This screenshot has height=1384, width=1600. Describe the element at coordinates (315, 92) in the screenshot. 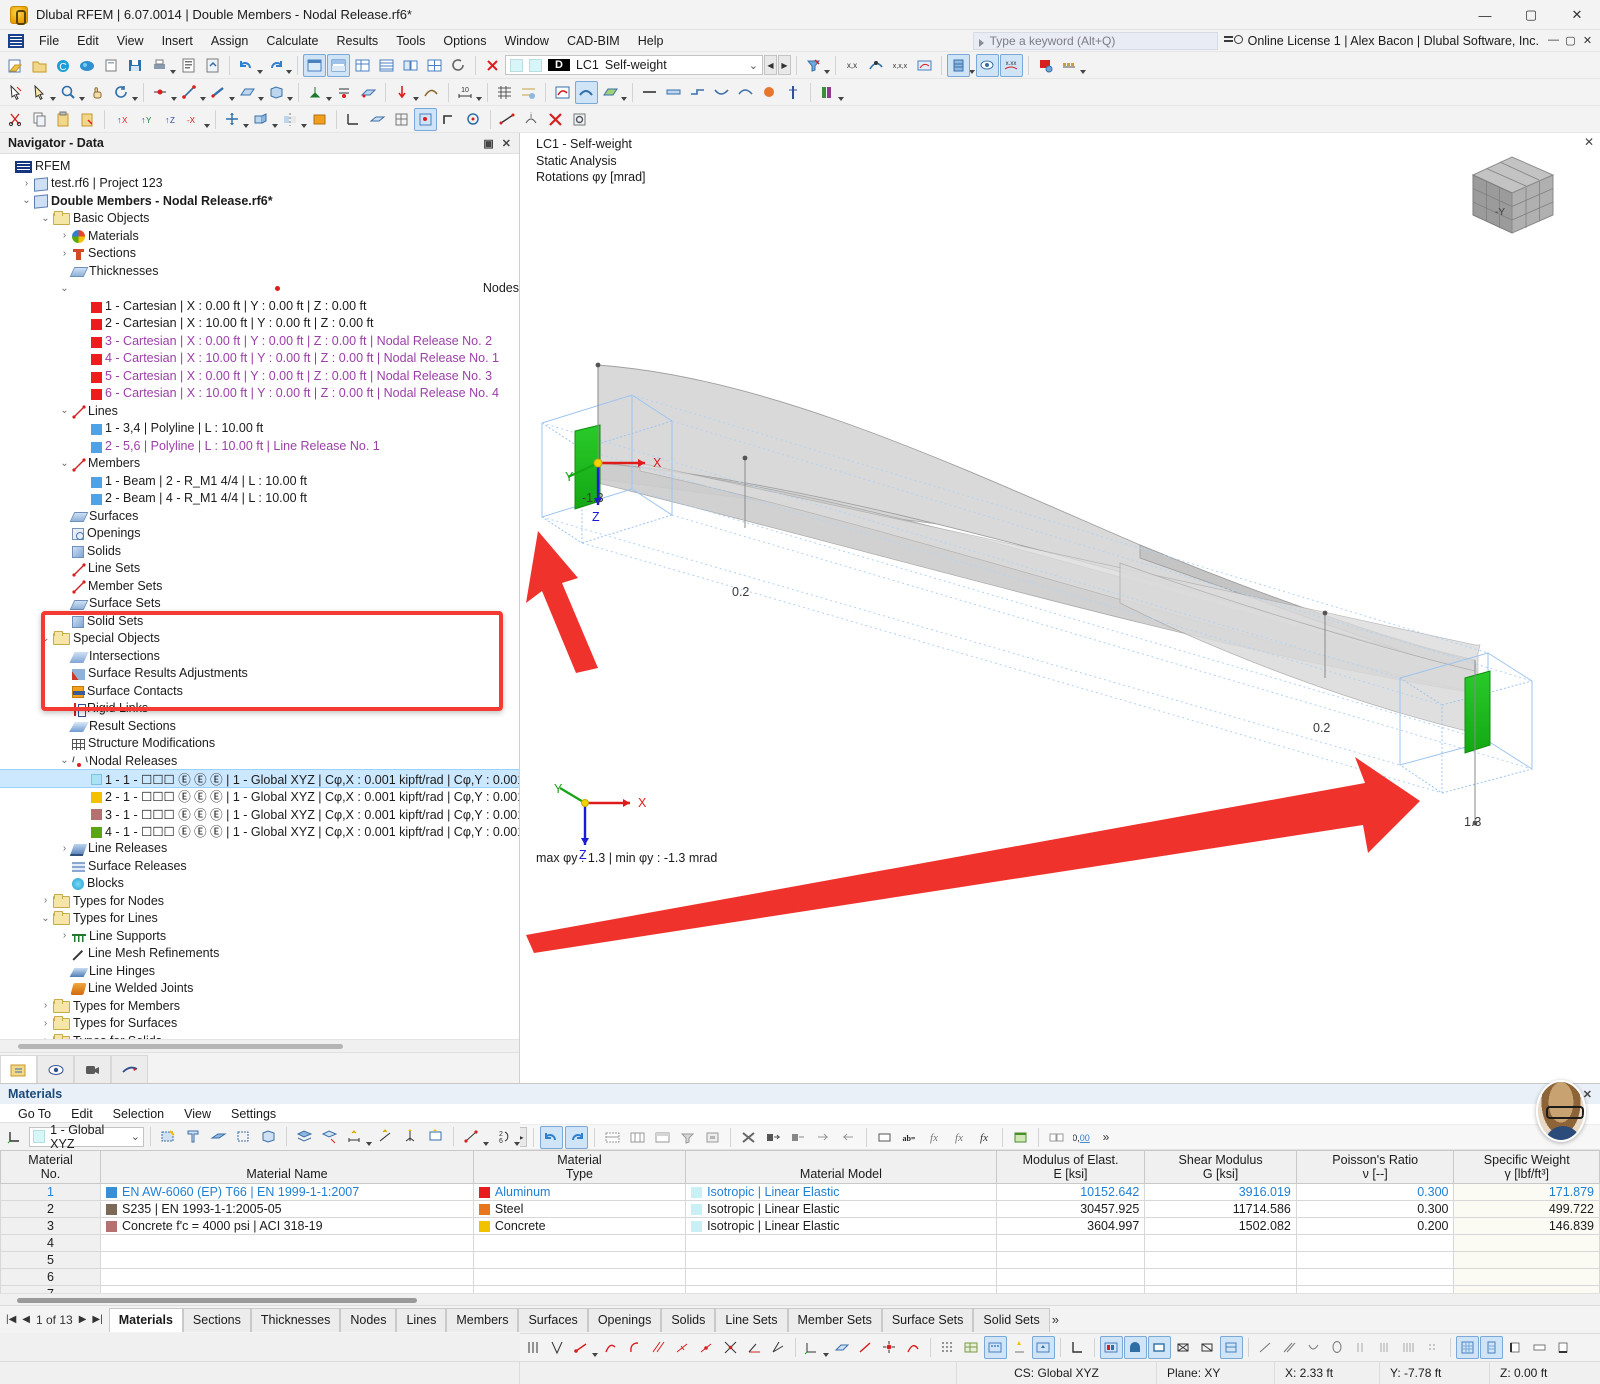

I see `support-tool-icon` at that location.